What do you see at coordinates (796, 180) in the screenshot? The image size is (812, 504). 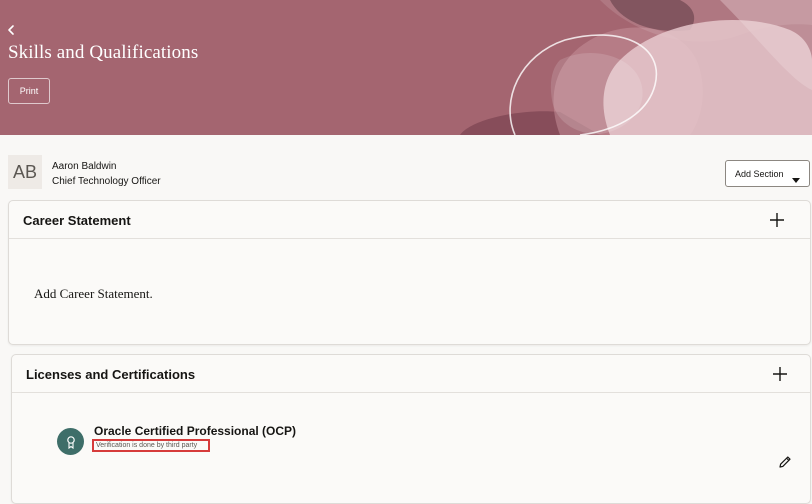 I see `caret-down-icon` at bounding box center [796, 180].